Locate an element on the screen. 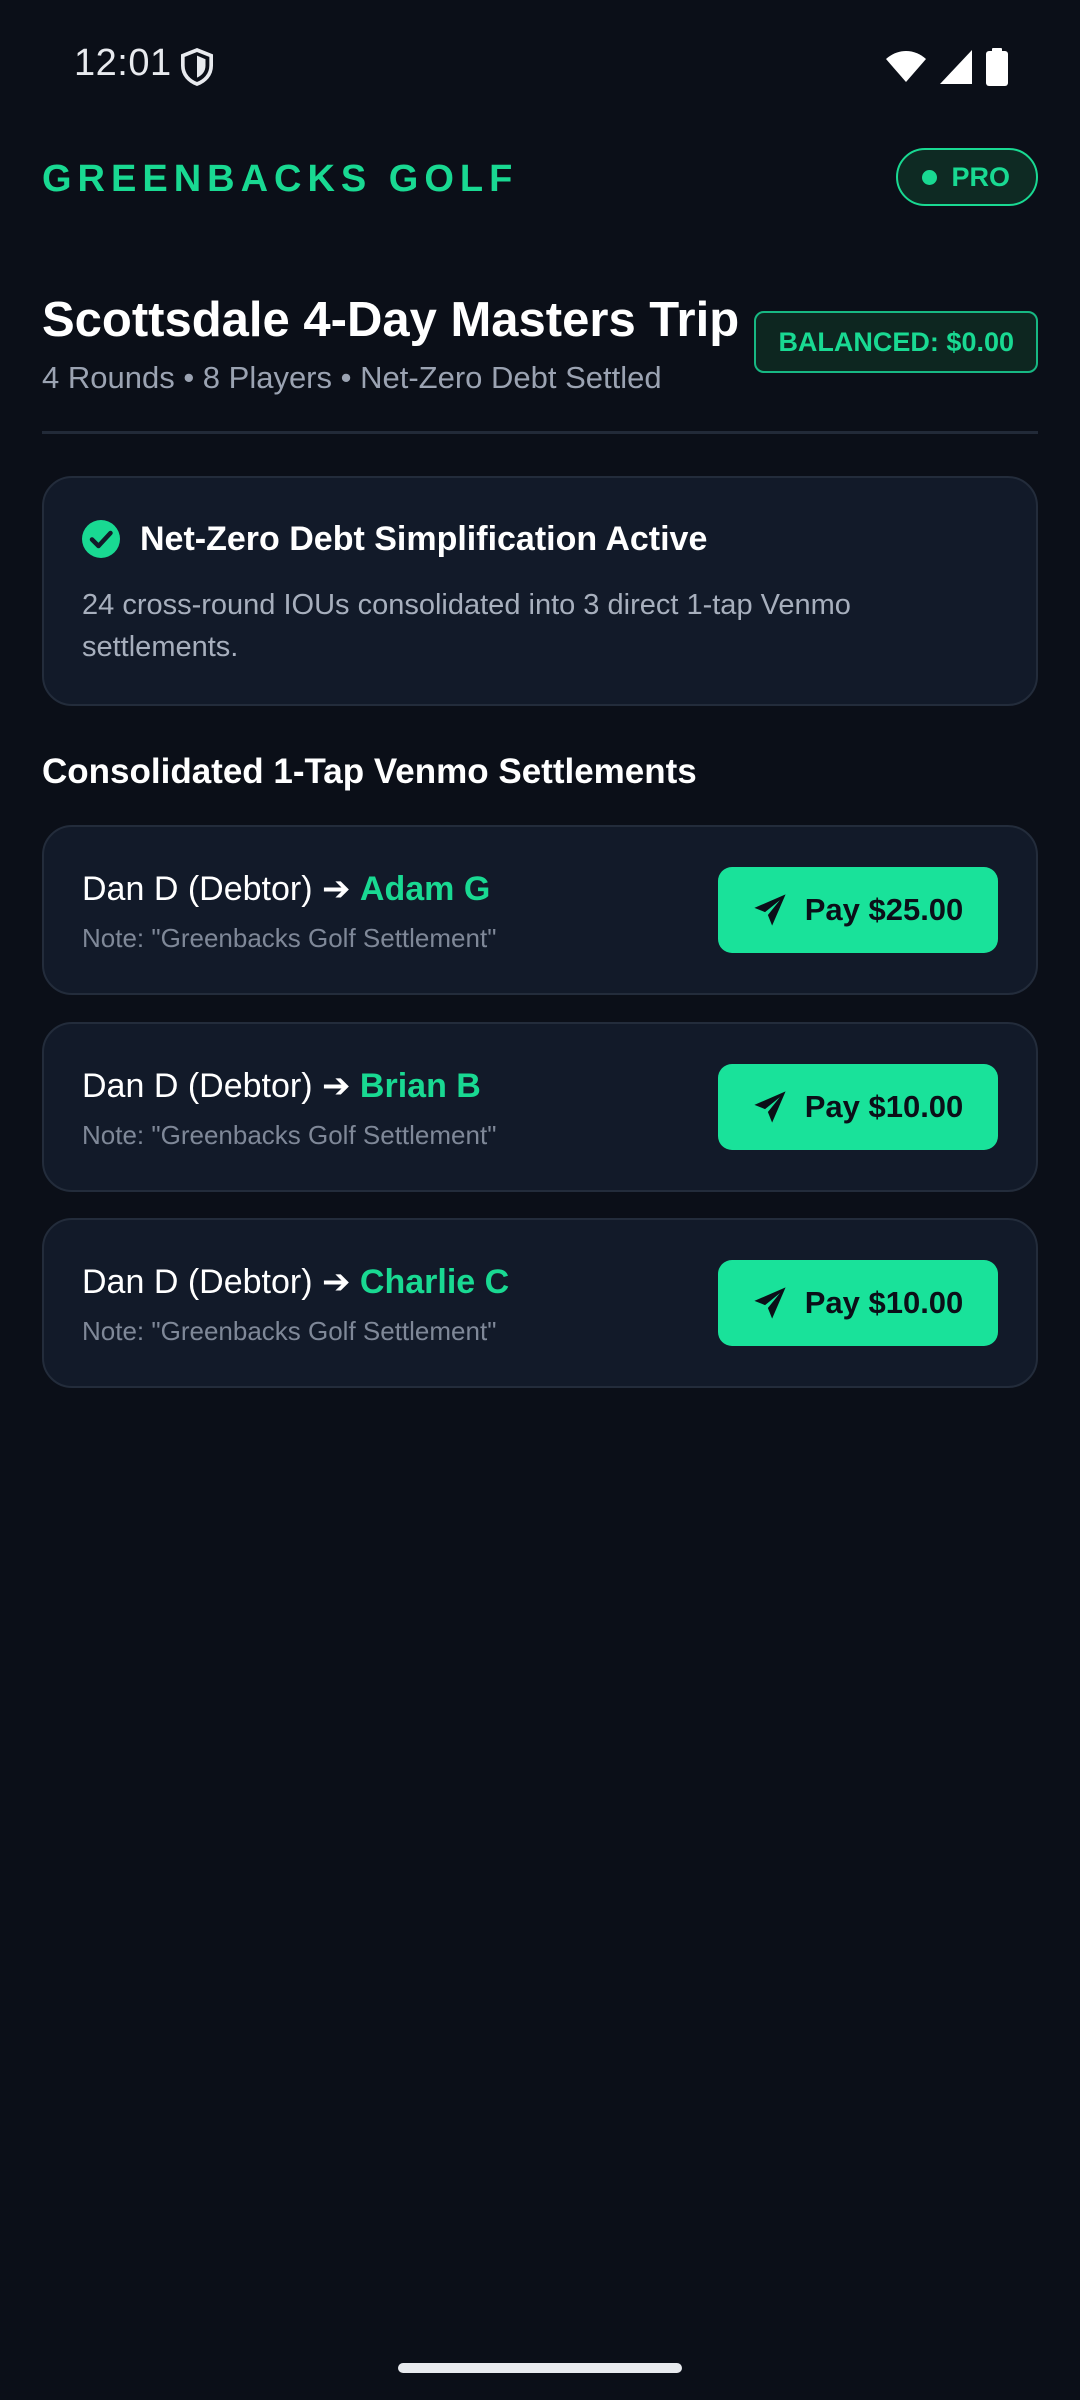  pay-button: Pay $25.00 is located at coordinates (858, 910).